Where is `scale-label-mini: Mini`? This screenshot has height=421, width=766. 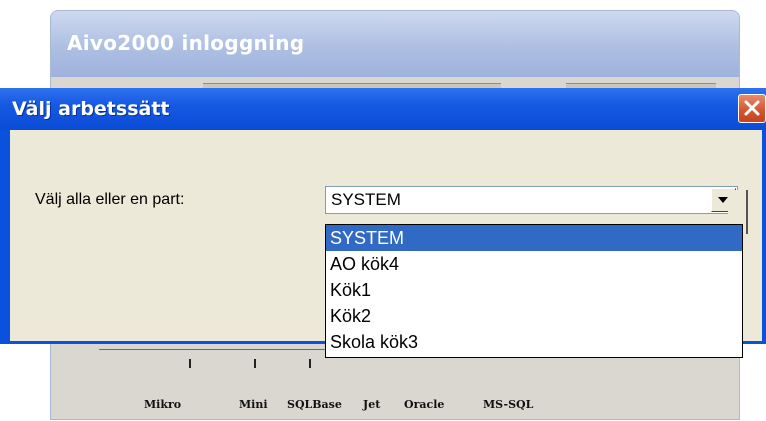 scale-label-mini: Mini is located at coordinates (253, 404).